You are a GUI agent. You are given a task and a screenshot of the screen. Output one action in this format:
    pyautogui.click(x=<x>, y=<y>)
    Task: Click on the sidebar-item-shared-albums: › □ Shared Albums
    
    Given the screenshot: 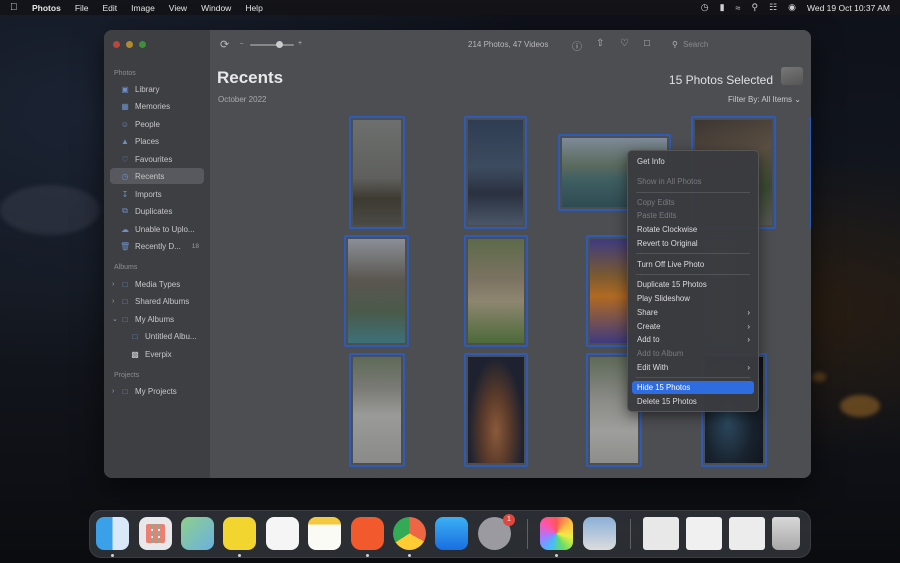 What is the action you would take?
    pyautogui.click(x=157, y=301)
    